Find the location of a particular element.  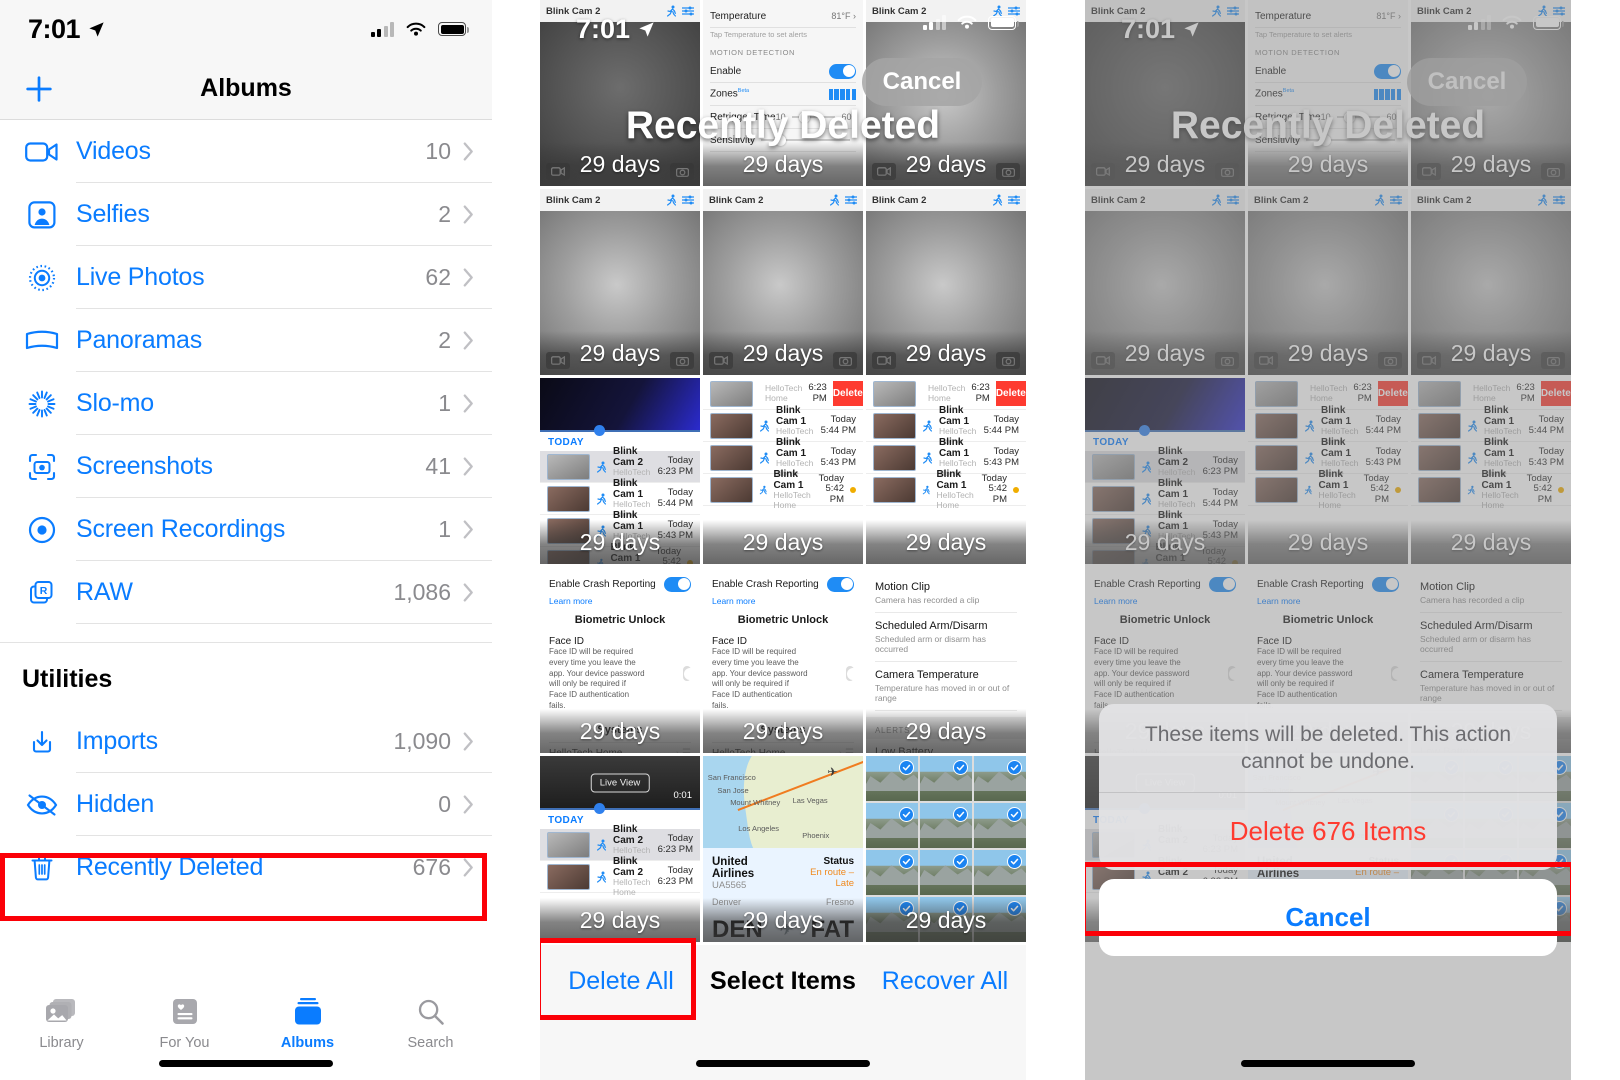

alert-description: Scheduled arm or disarm has occurred is located at coordinates (931, 644).